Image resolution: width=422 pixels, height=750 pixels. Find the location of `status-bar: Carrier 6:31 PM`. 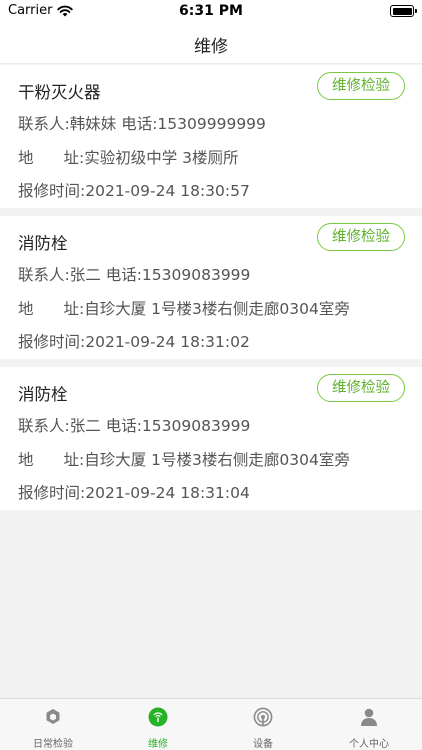

status-bar: Carrier 6:31 PM is located at coordinates (211, 11).